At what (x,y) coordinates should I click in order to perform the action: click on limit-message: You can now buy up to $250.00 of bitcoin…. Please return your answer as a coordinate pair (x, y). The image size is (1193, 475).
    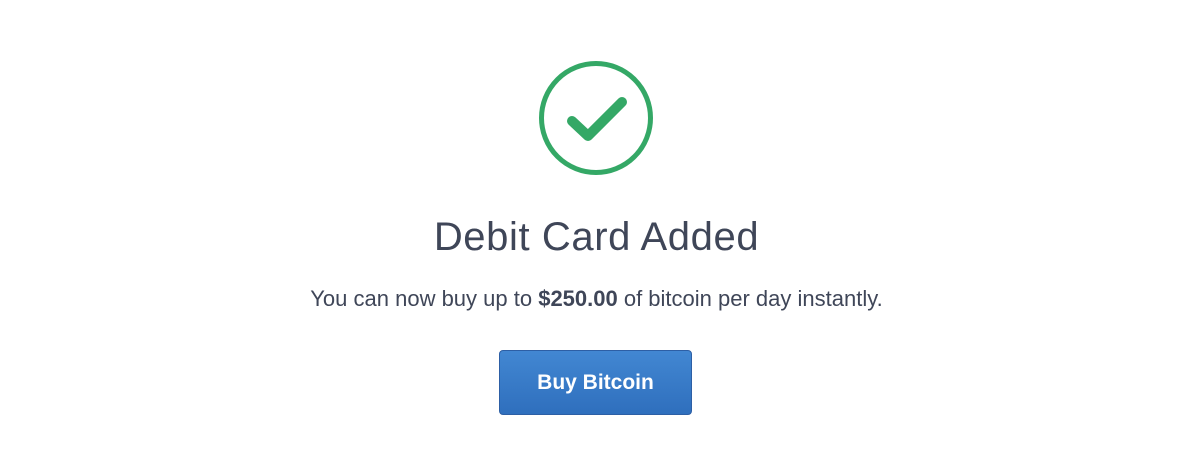
    Looking at the image, I should click on (596, 299).